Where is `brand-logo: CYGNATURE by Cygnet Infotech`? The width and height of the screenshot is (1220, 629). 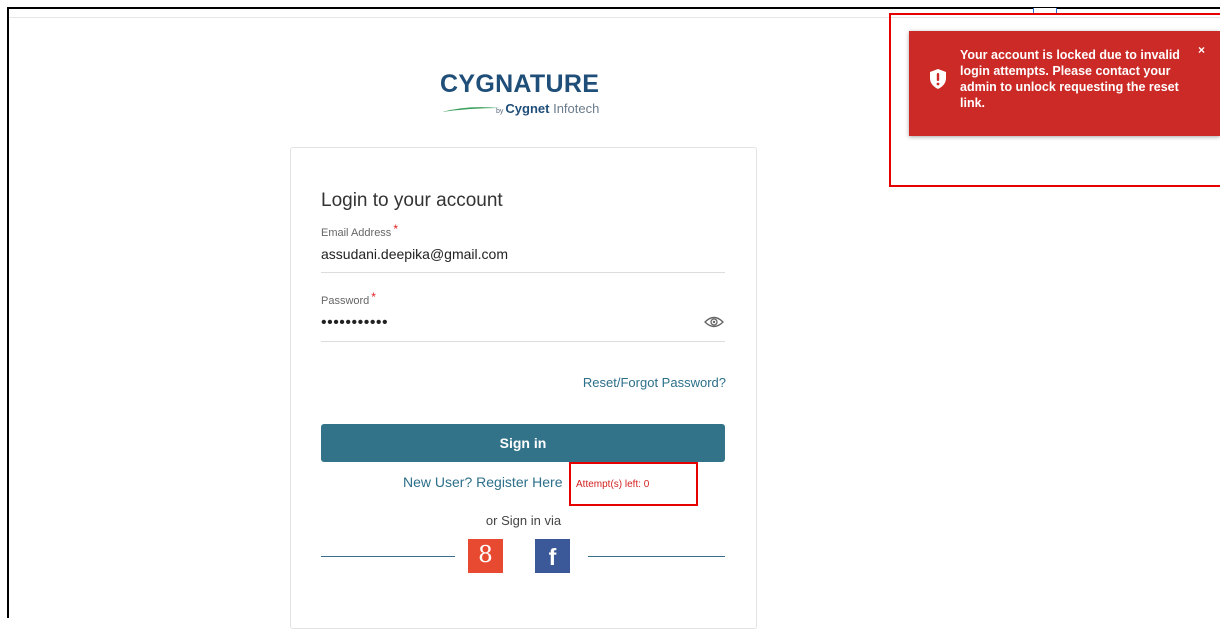
brand-logo: CYGNATURE by Cygnet Infotech is located at coordinates (530, 95).